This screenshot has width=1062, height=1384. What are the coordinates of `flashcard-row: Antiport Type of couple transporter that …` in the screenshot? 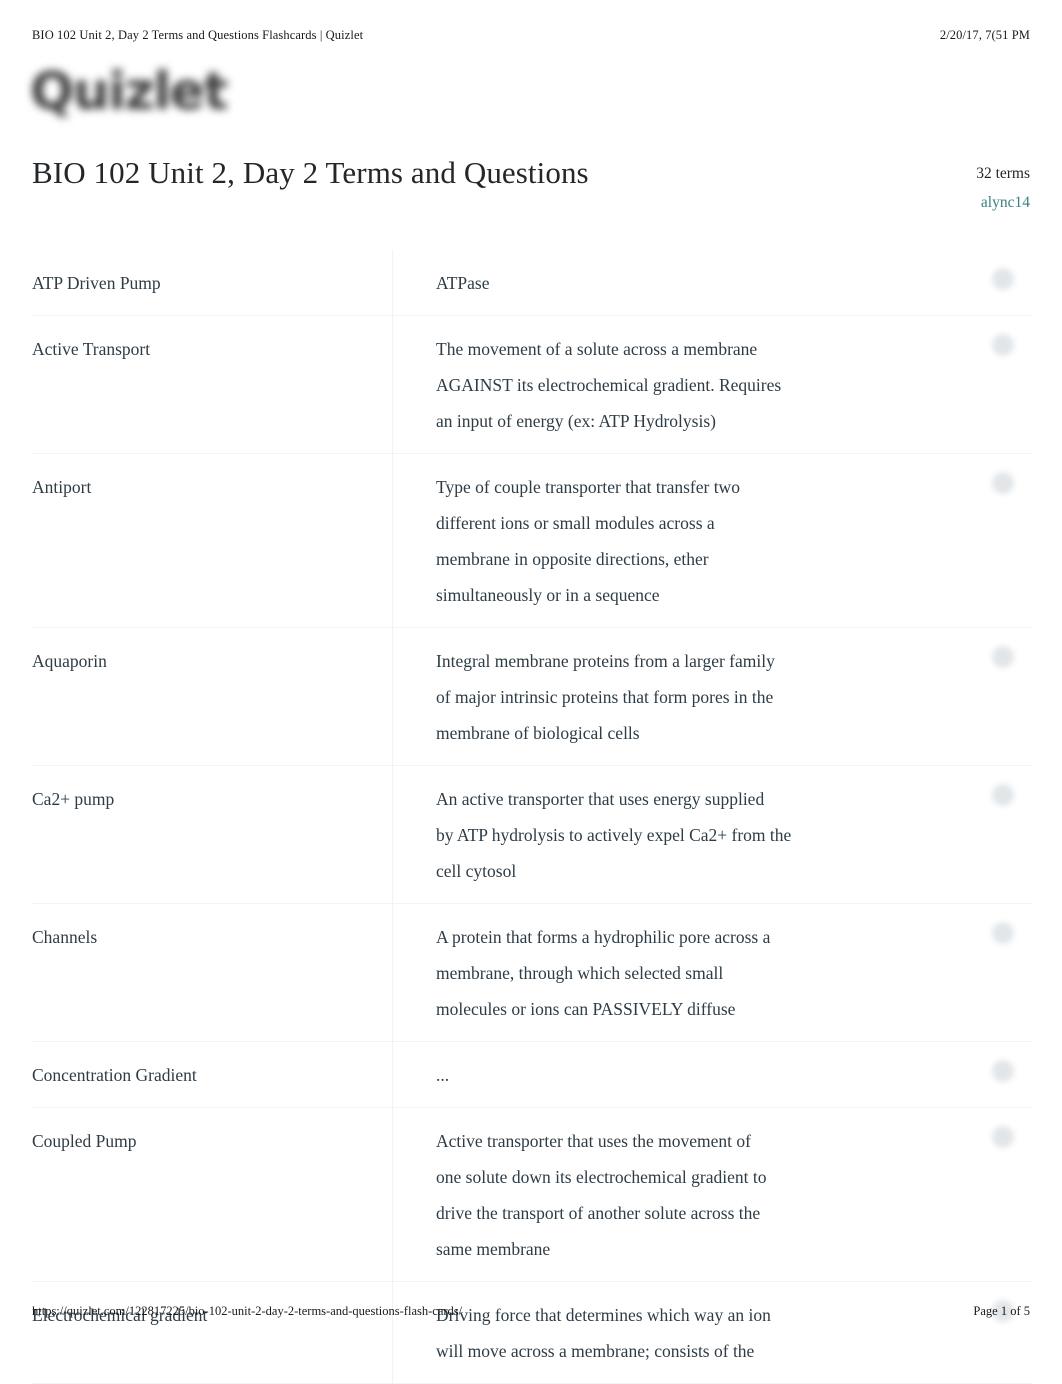 It's located at (532, 541).